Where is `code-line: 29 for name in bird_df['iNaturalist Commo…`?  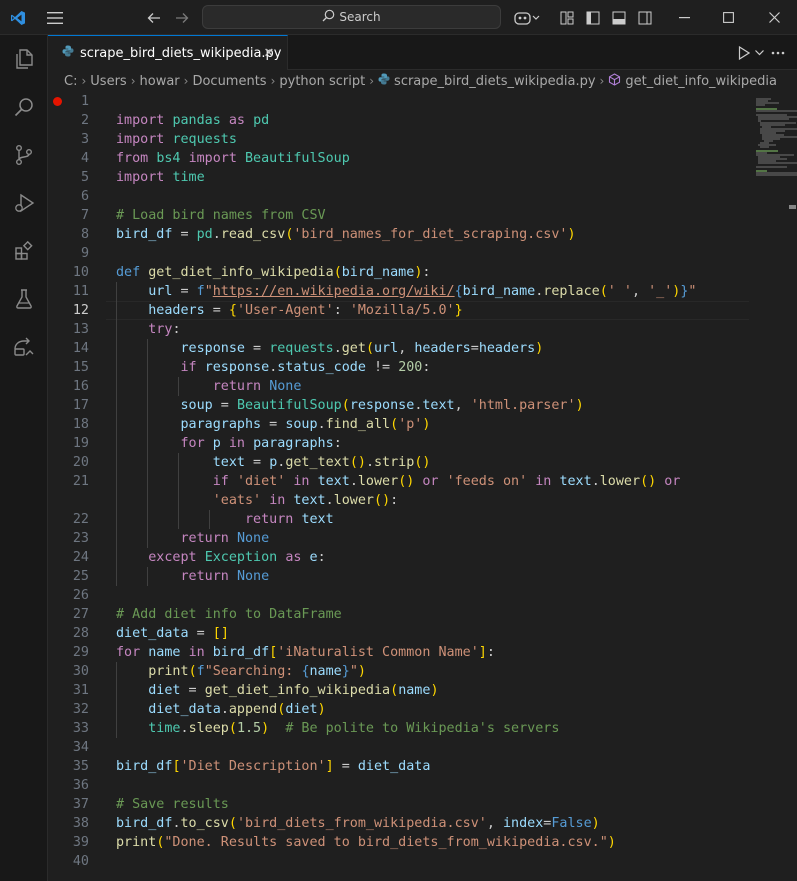
code-line: 29 for name in bird_df['iNaturalist Commo… is located at coordinates (398, 652).